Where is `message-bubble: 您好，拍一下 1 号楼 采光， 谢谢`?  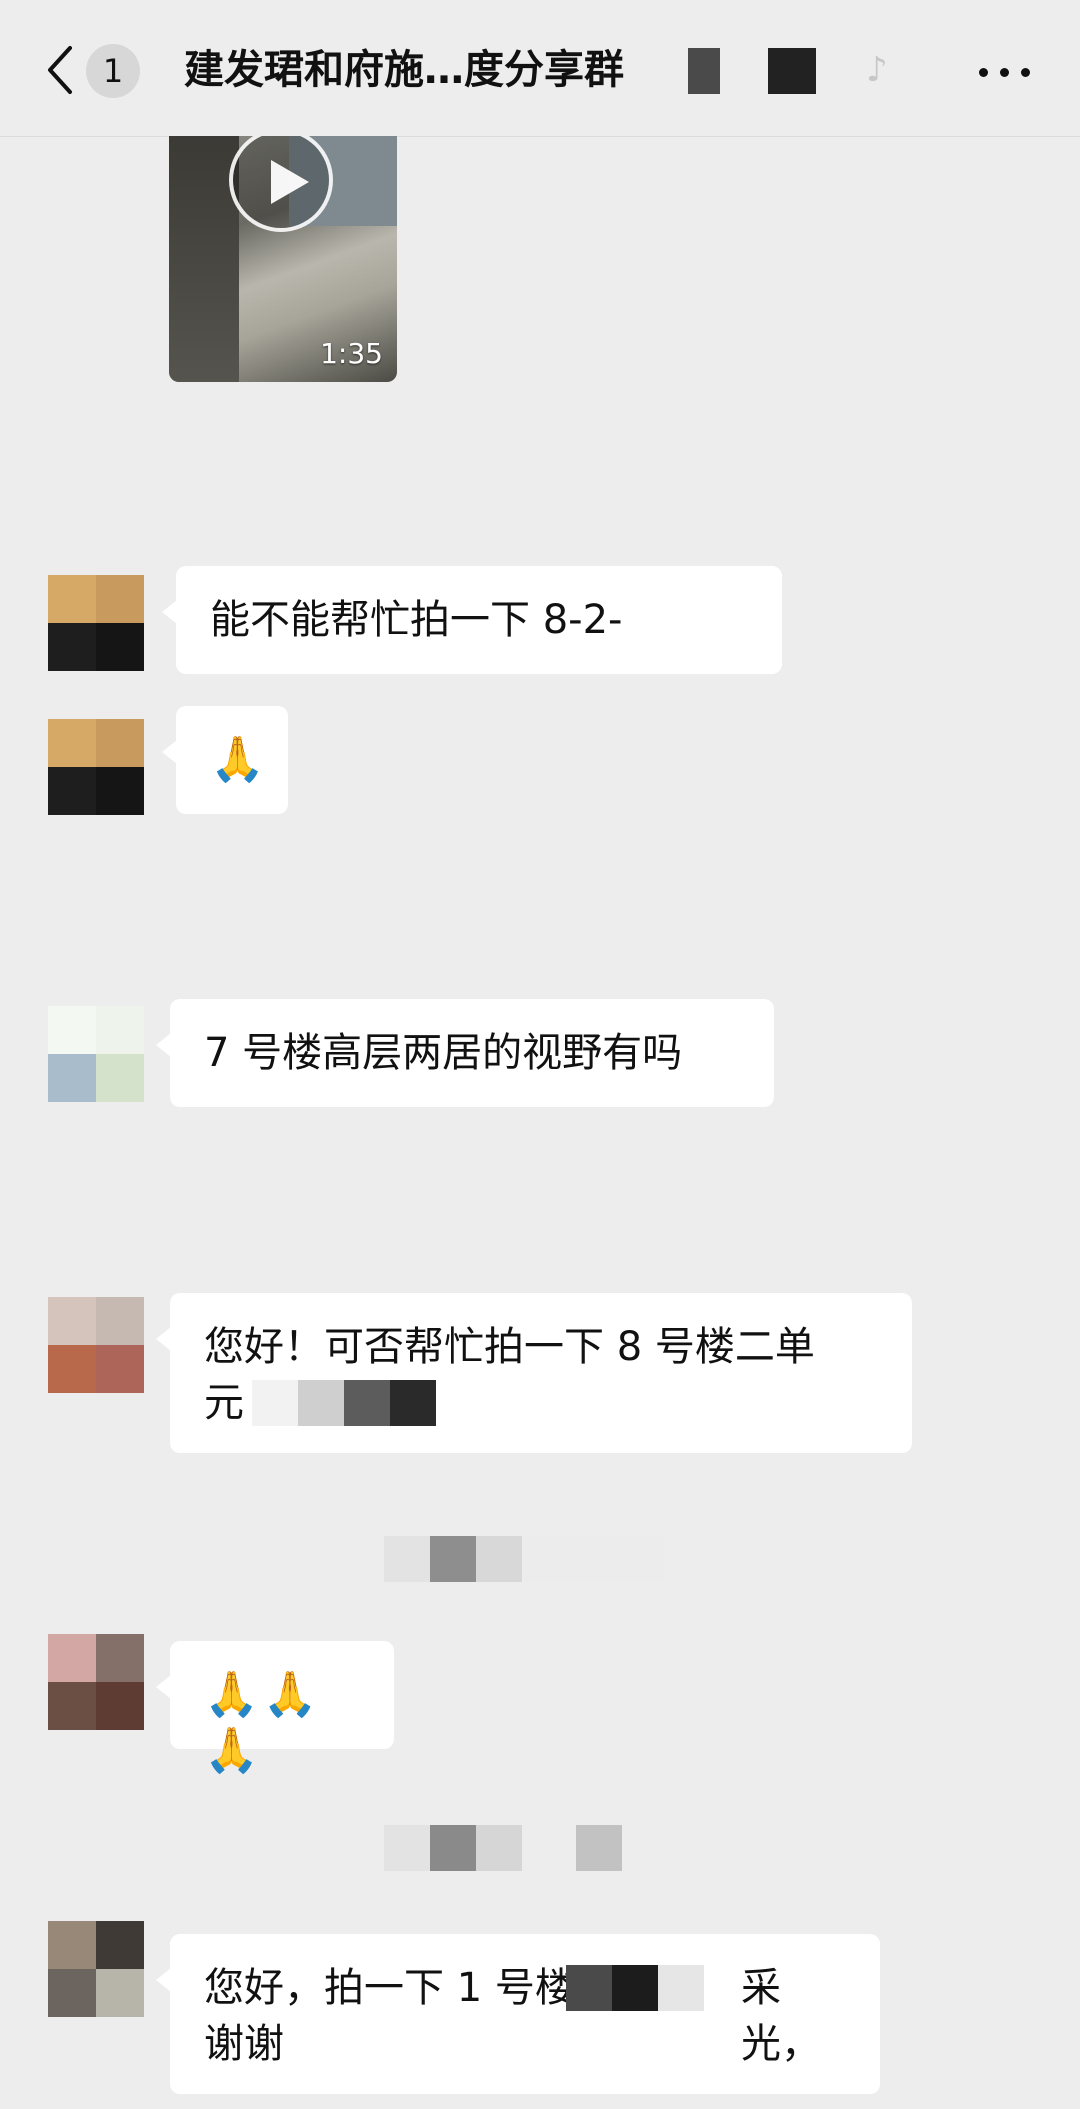 message-bubble: 您好，拍一下 1 号楼 采光， 谢谢 is located at coordinates (518, 2014).